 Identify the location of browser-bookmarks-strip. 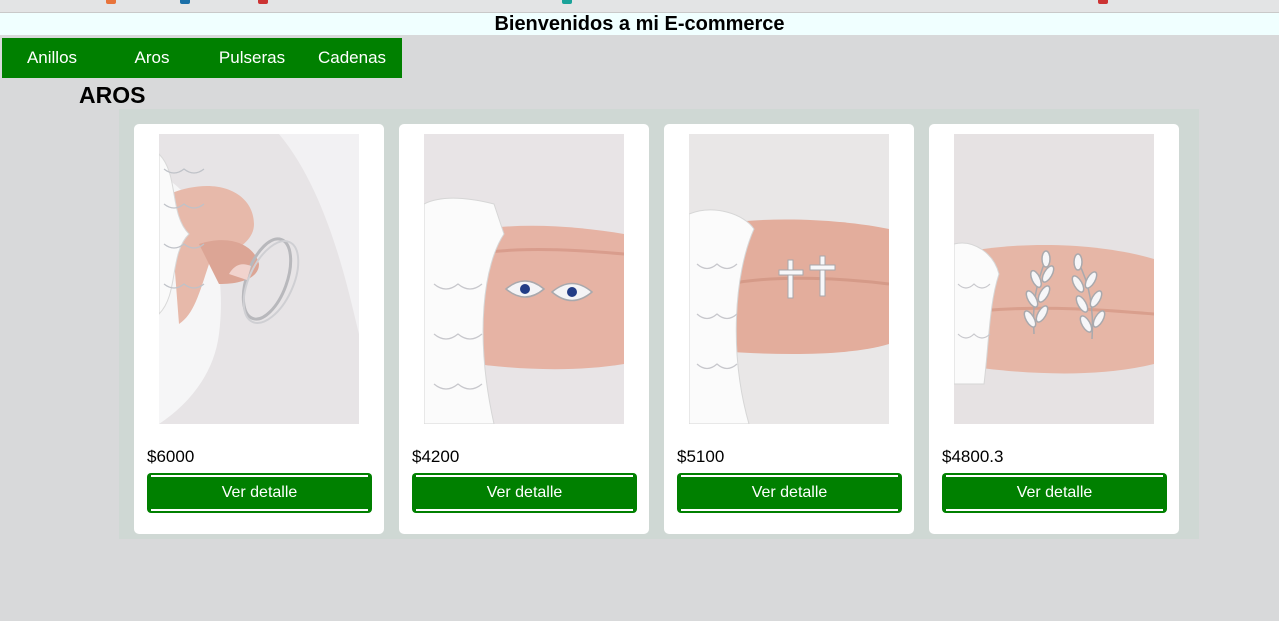
(639, 6).